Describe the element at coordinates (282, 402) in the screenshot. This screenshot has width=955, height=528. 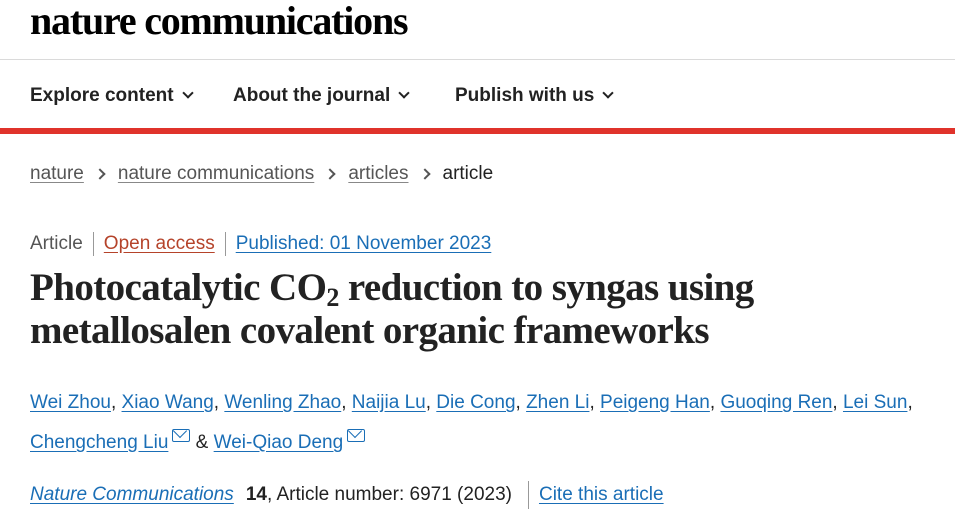
I see `author-link: Wenling Zhao` at that location.